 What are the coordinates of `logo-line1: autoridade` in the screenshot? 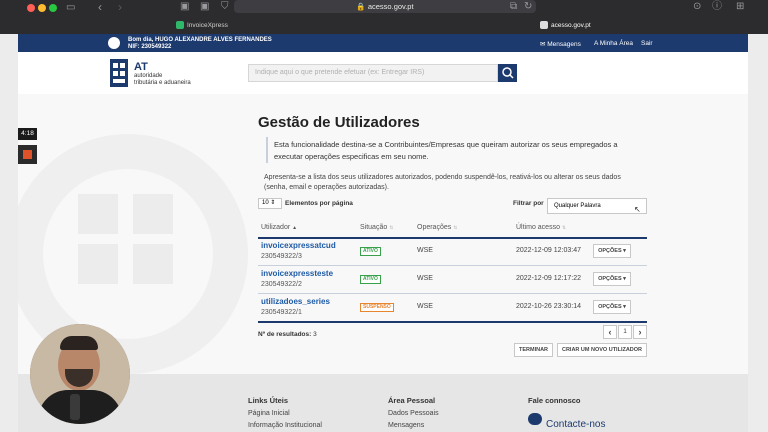 It's located at (148, 76).